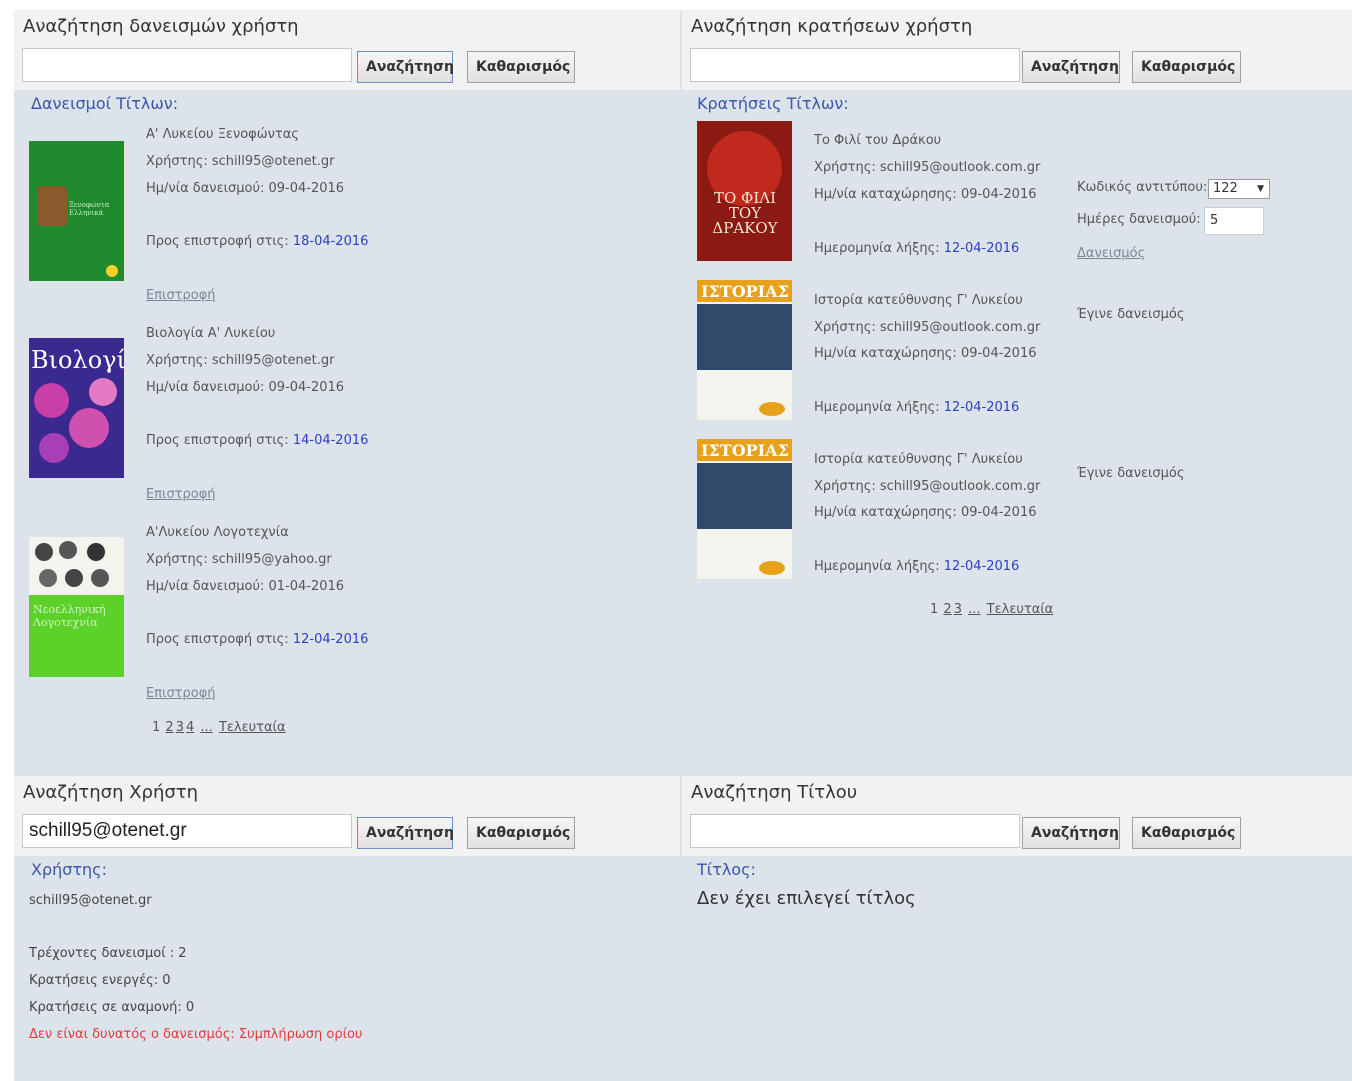  What do you see at coordinates (76, 408) in the screenshot?
I see `book-cover-biology: Βιολογία` at bounding box center [76, 408].